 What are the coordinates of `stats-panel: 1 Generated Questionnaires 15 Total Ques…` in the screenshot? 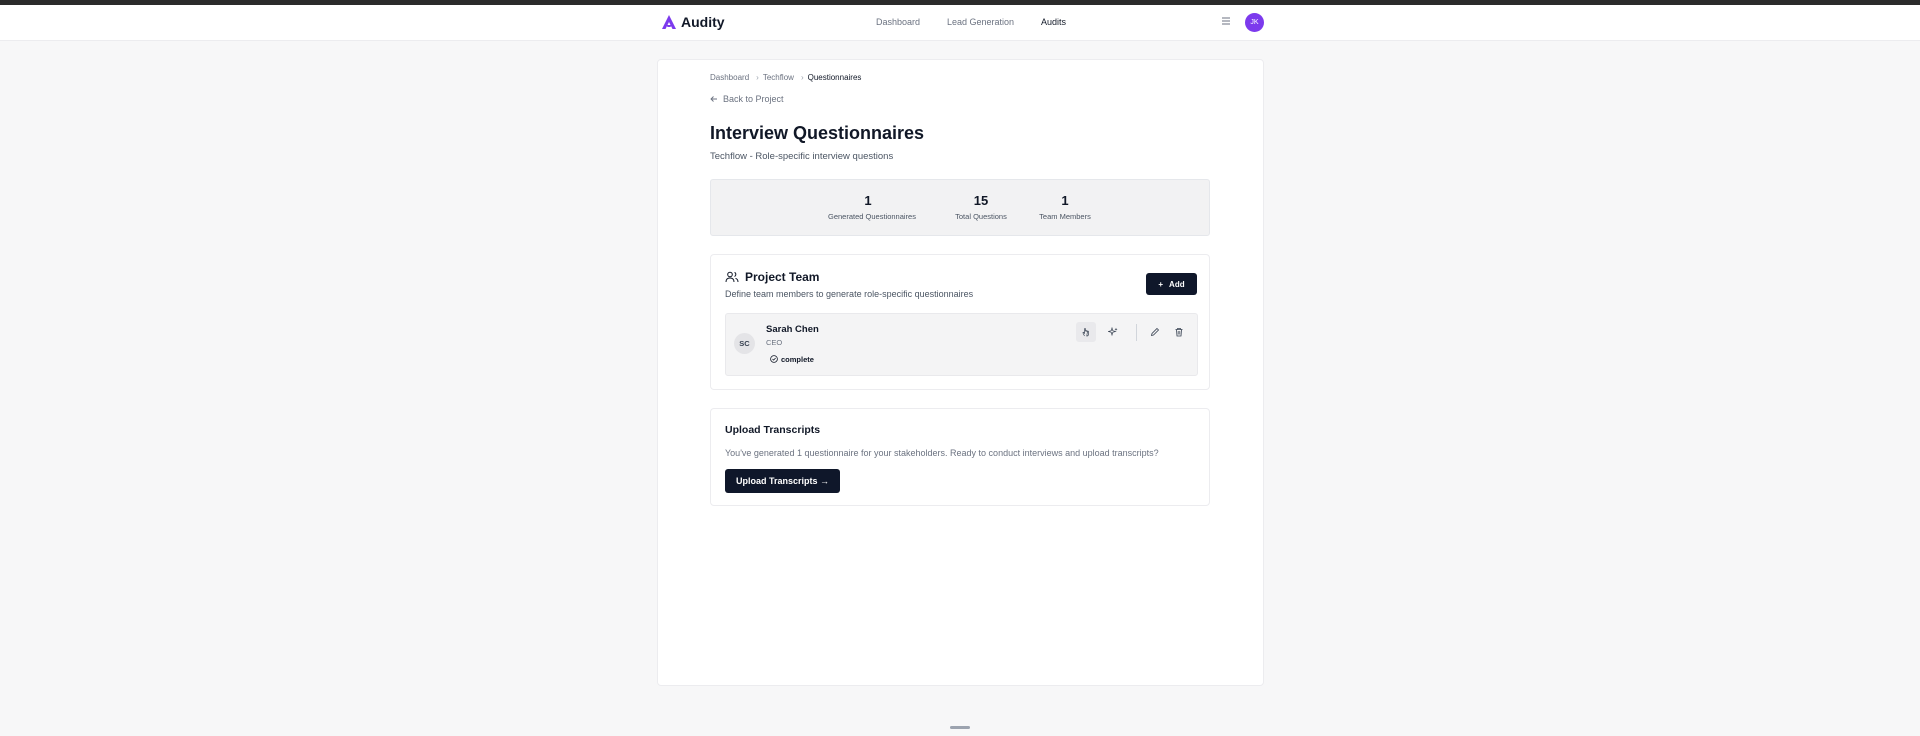 It's located at (960, 207).